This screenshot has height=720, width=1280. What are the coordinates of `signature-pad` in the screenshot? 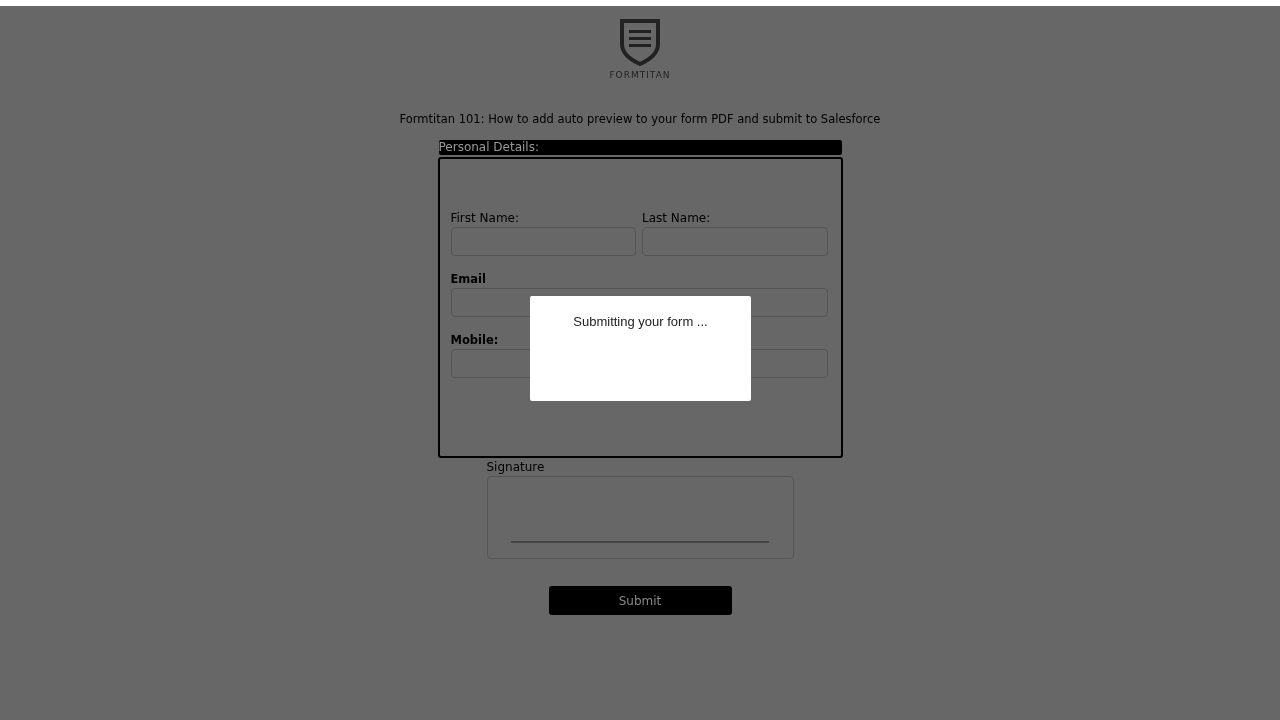 It's located at (640, 517).